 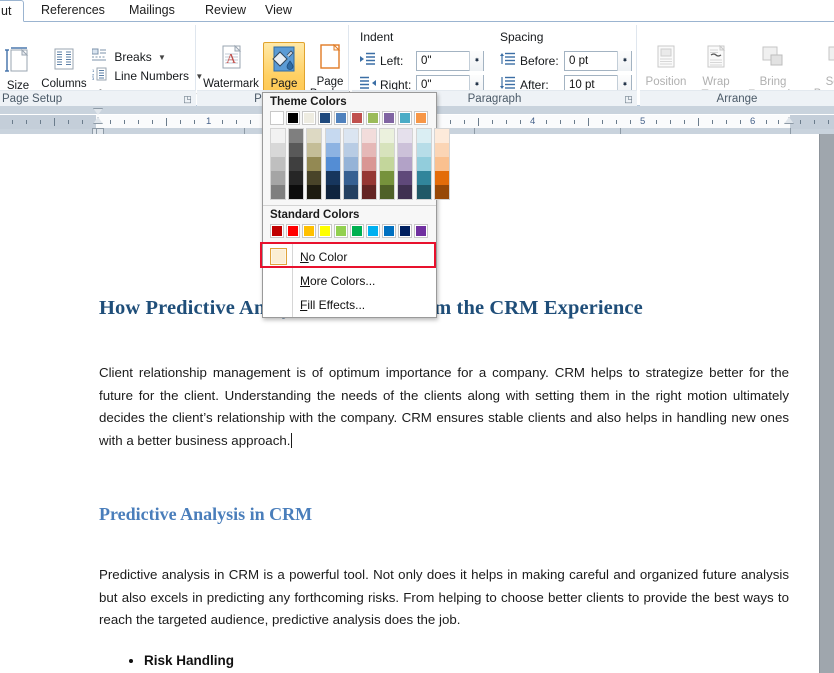 I want to click on theme-swatch-olivegreen, so click(x=373, y=118).